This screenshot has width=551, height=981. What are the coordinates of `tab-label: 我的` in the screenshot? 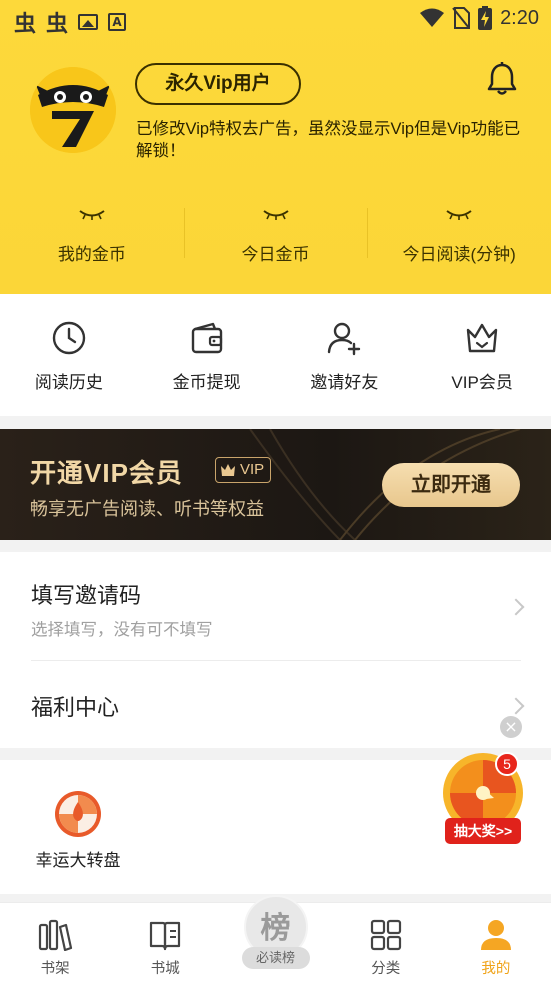 It's located at (496, 969).